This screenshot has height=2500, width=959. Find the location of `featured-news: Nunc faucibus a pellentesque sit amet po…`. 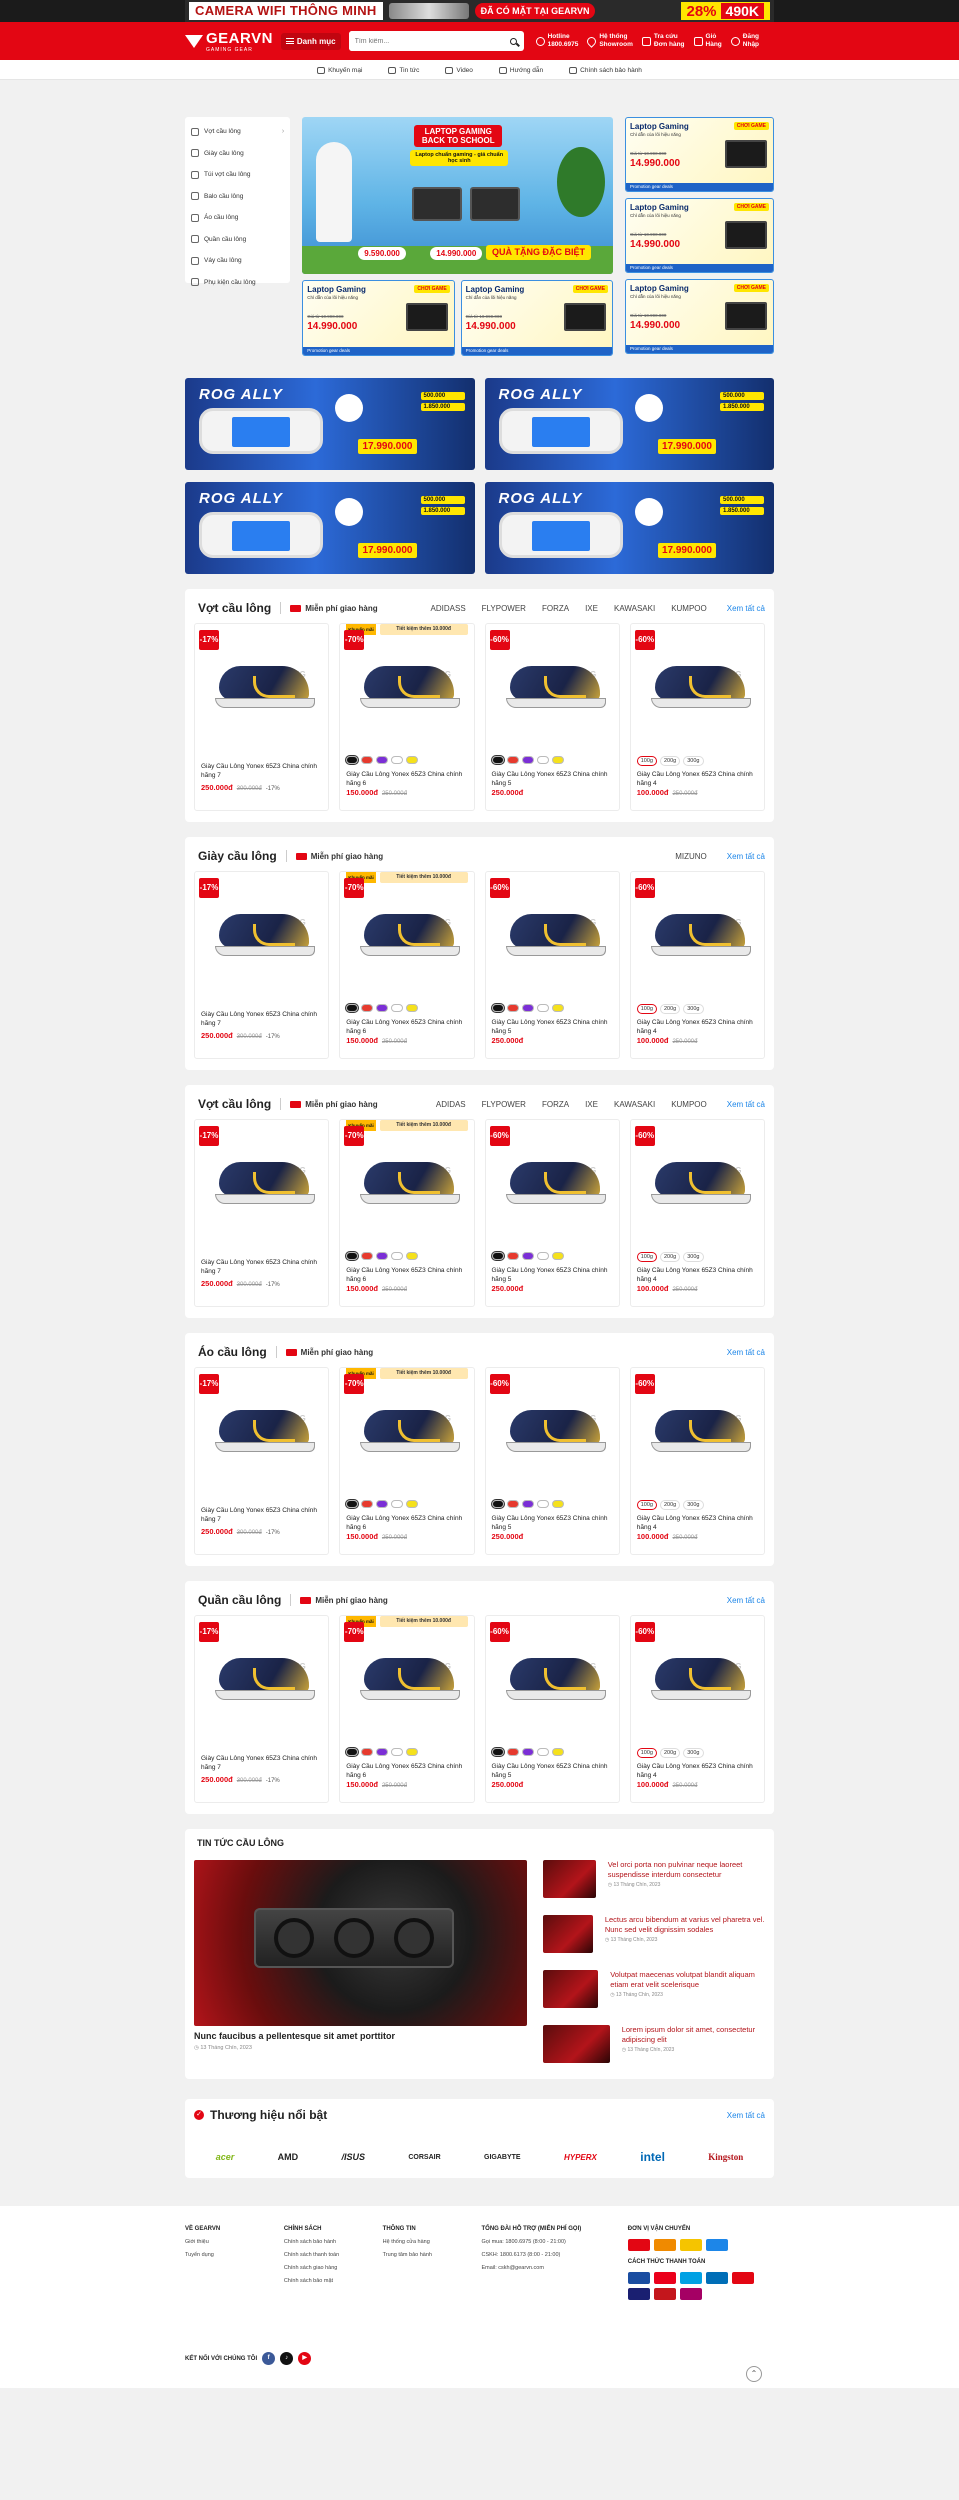

featured-news: Nunc faucibus a pellentesque sit amet po… is located at coordinates (360, 1965).